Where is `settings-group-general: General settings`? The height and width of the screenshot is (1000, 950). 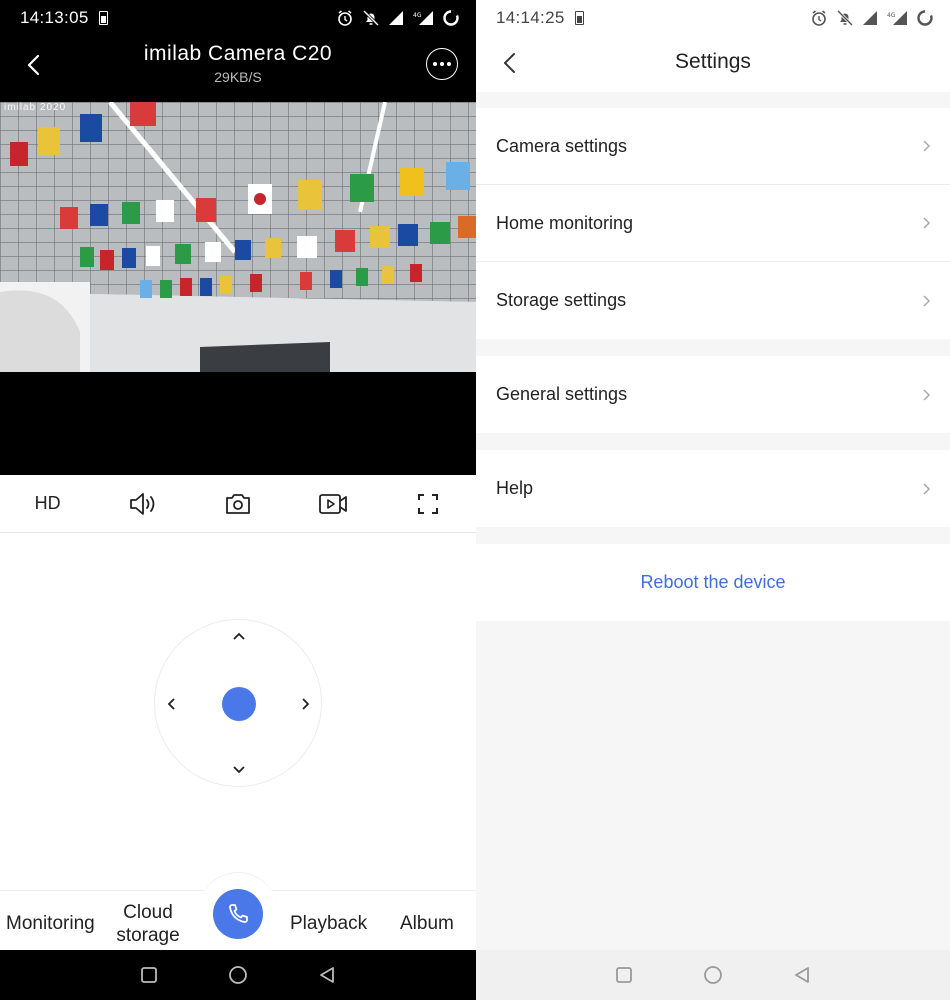
settings-group-general: General settings is located at coordinates (713, 394).